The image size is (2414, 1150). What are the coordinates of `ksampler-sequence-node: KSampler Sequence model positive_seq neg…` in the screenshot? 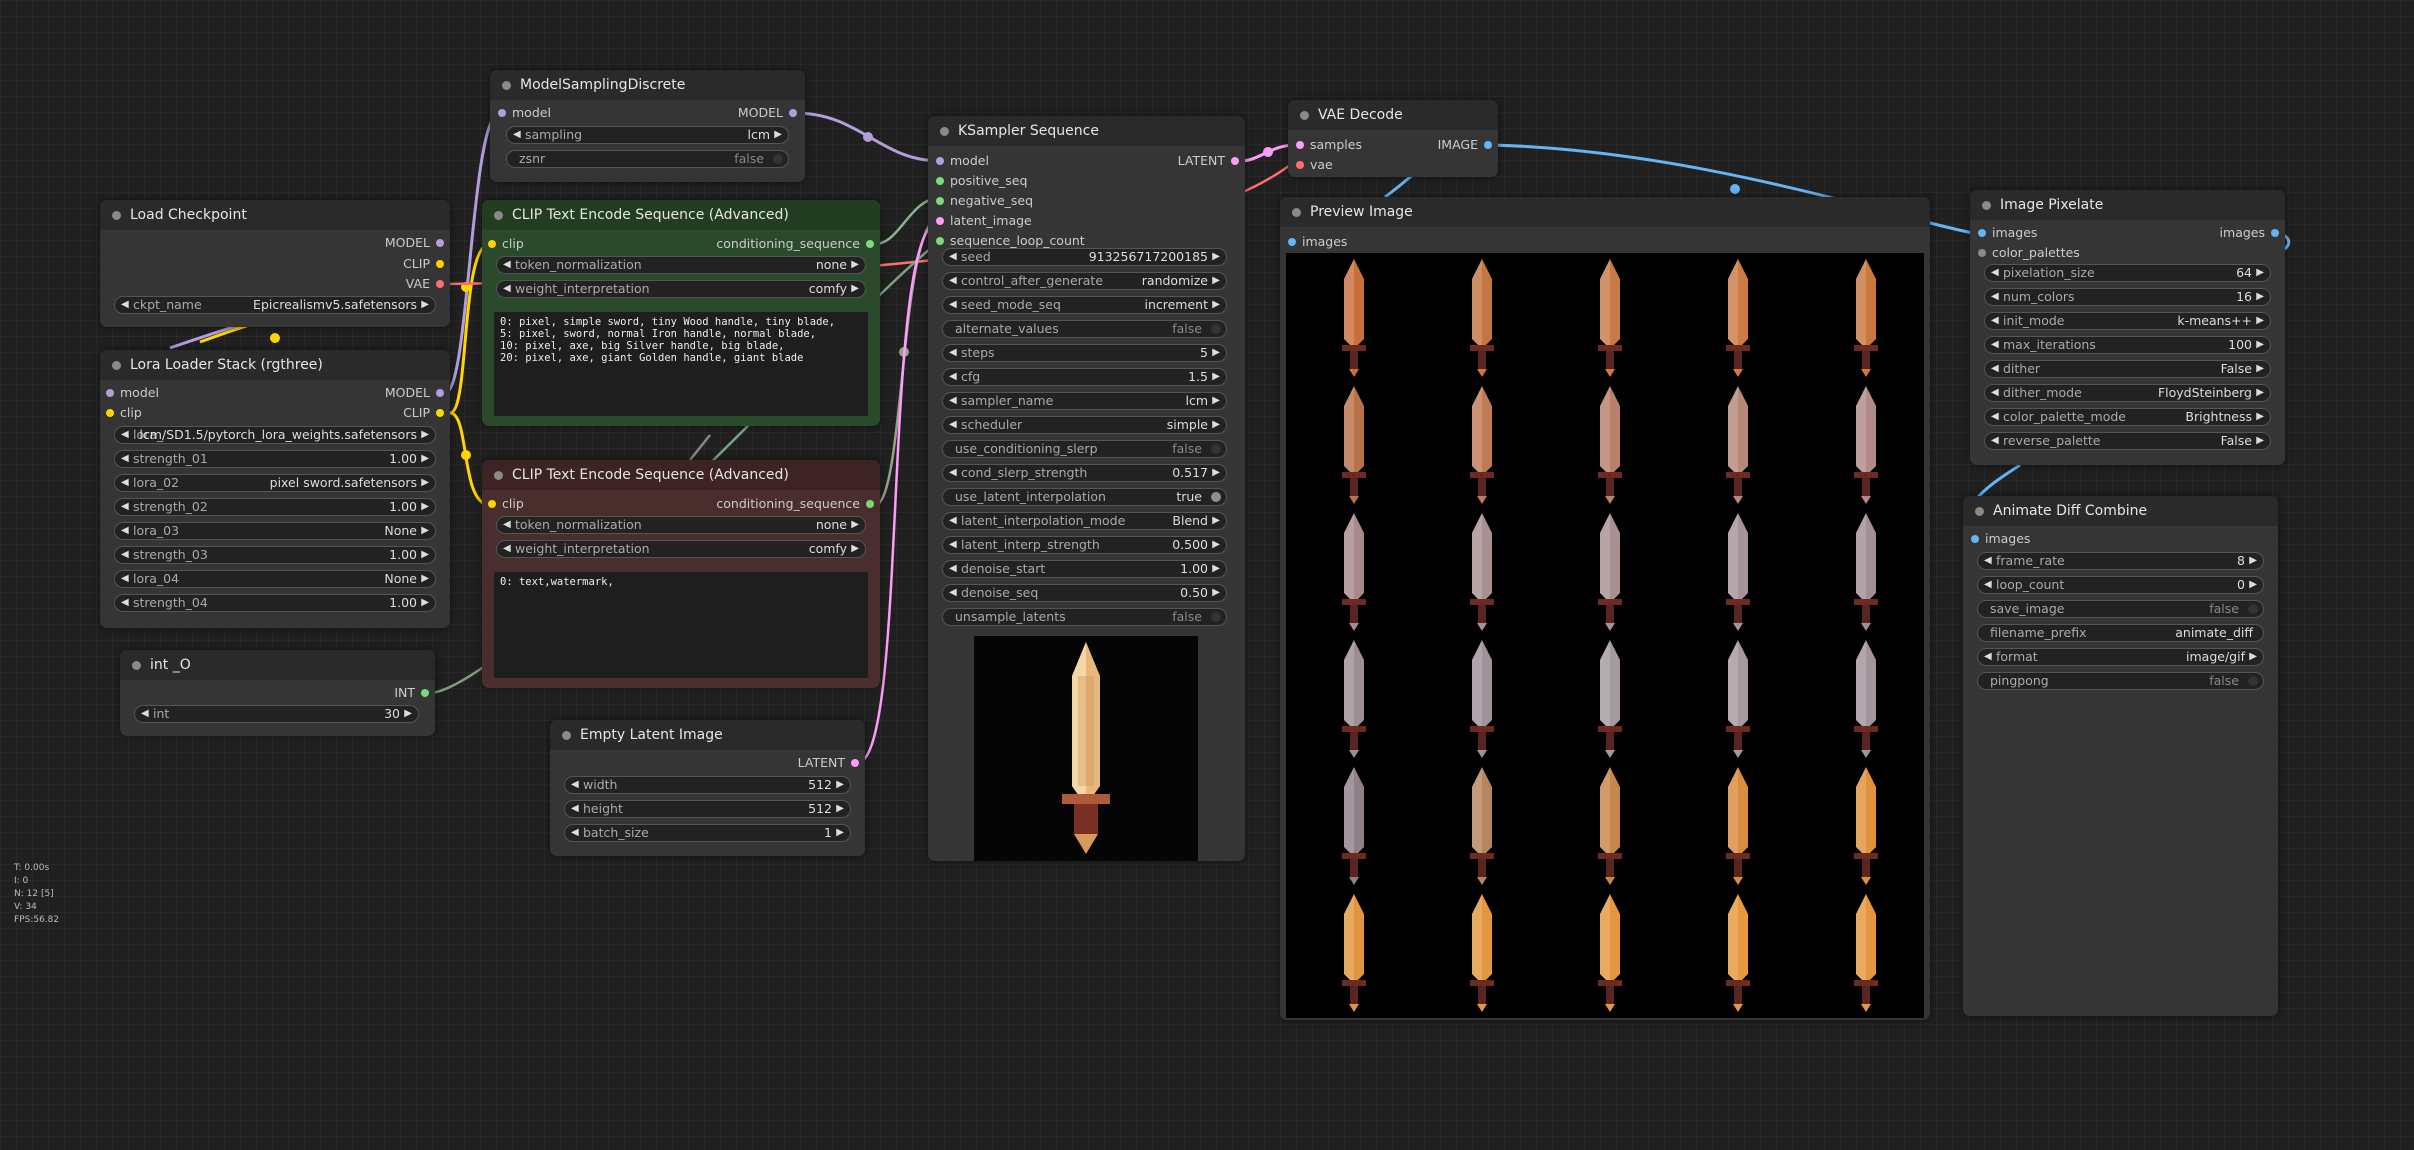 It's located at (1086, 488).